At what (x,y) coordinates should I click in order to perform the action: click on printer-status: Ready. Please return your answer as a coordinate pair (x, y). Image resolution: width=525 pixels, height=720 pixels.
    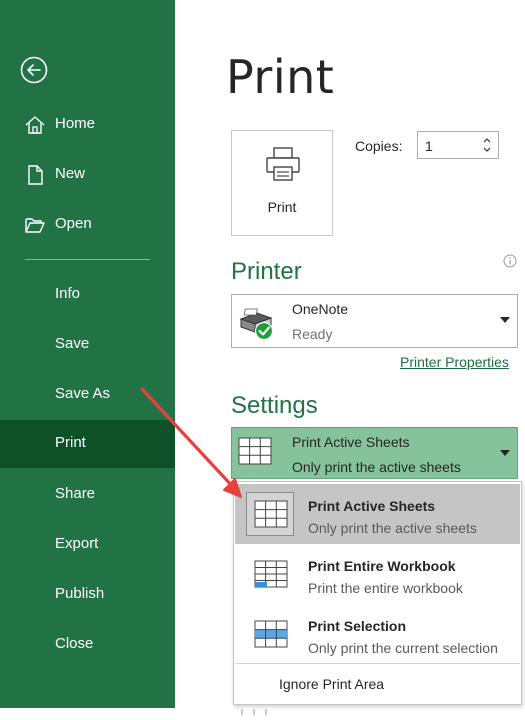
    Looking at the image, I should click on (312, 334).